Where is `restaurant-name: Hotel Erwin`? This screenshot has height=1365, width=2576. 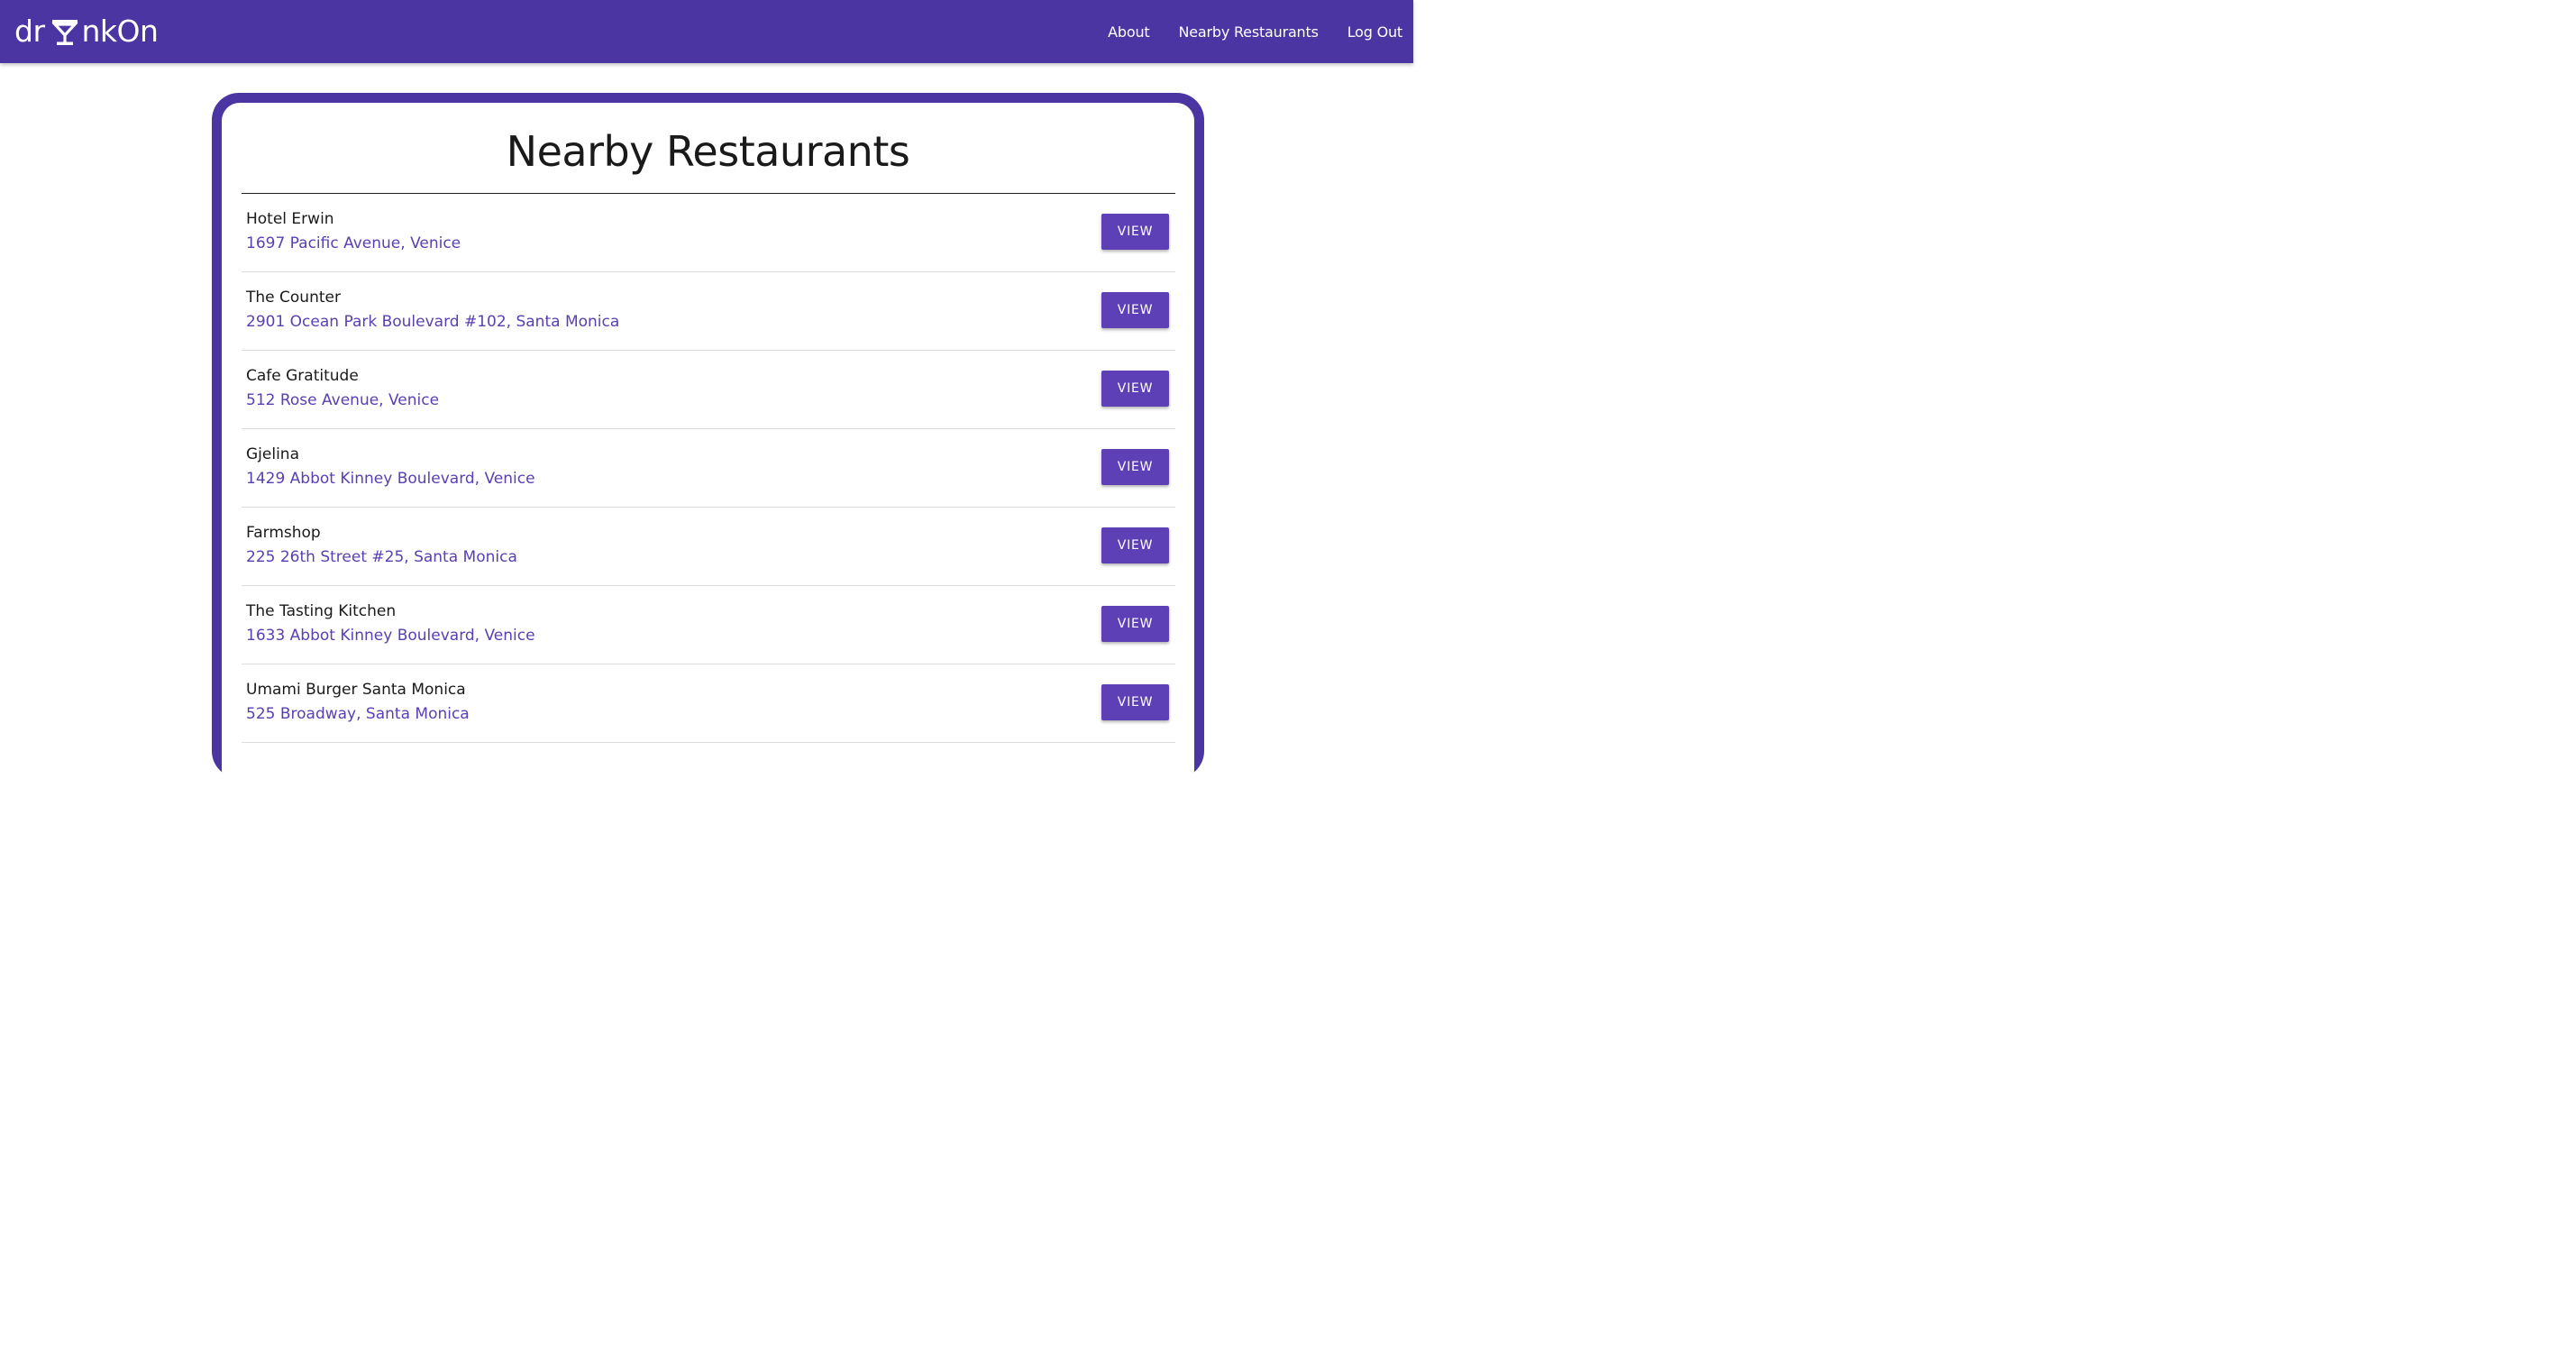
restaurant-name: Hotel Erwin is located at coordinates (290, 219).